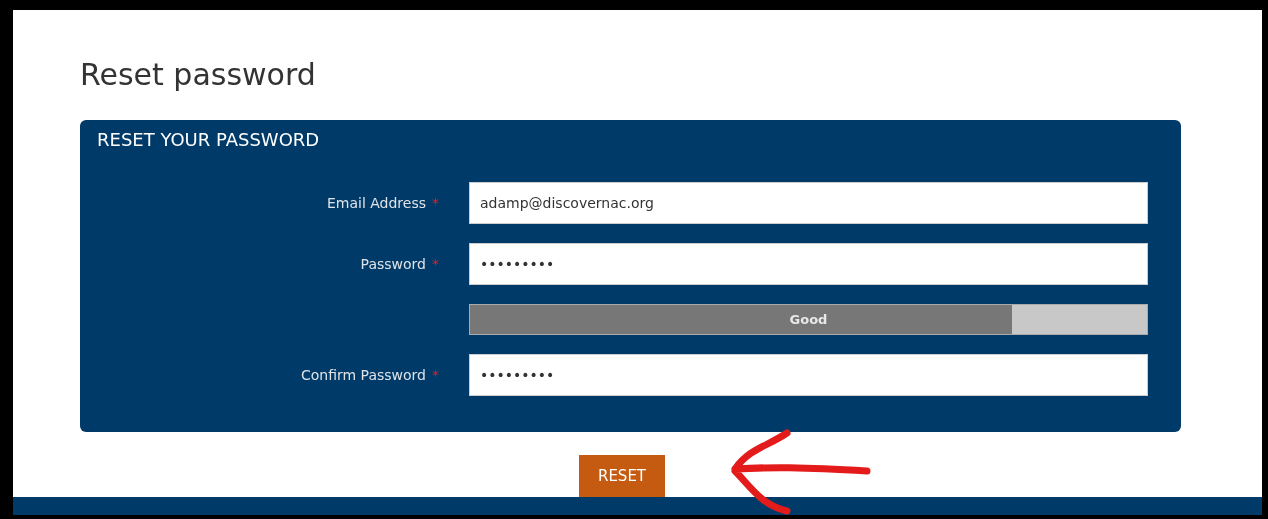 This screenshot has width=1268, height=519. Describe the element at coordinates (363, 375) in the screenshot. I see `field-label: Confirm Password` at that location.